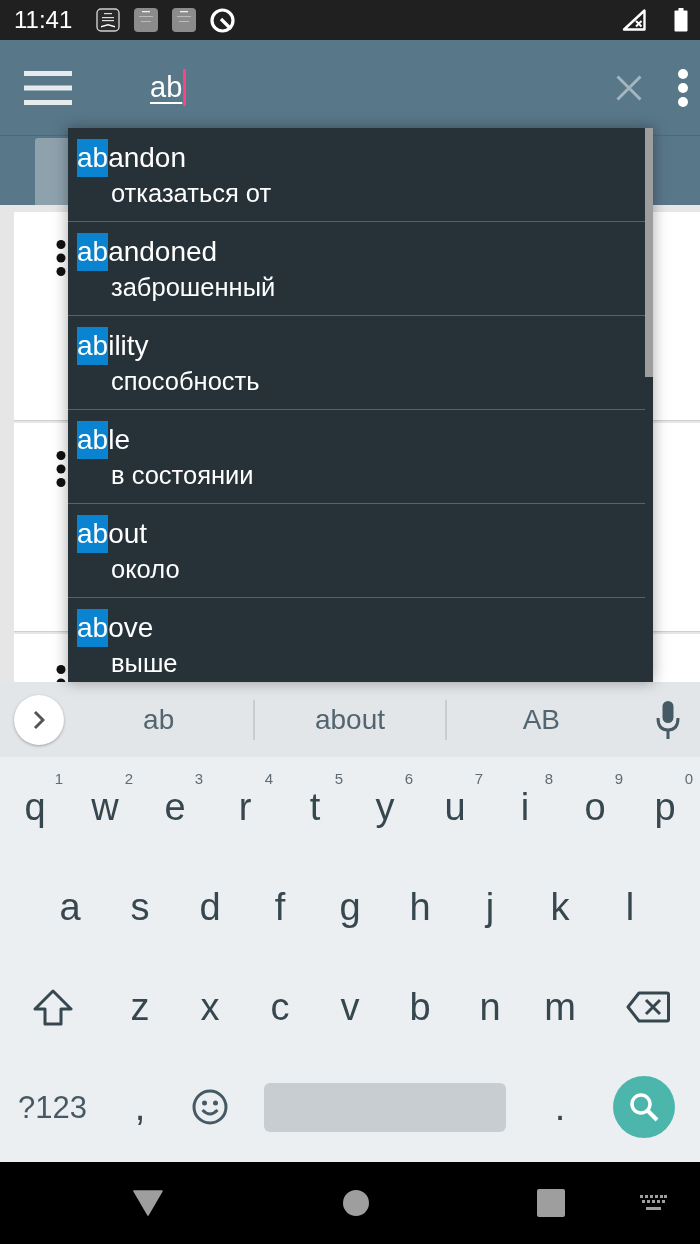 This screenshot has height=1244, width=700. What do you see at coordinates (145, 569) in the screenshot?
I see `suggestion-translation: около` at bounding box center [145, 569].